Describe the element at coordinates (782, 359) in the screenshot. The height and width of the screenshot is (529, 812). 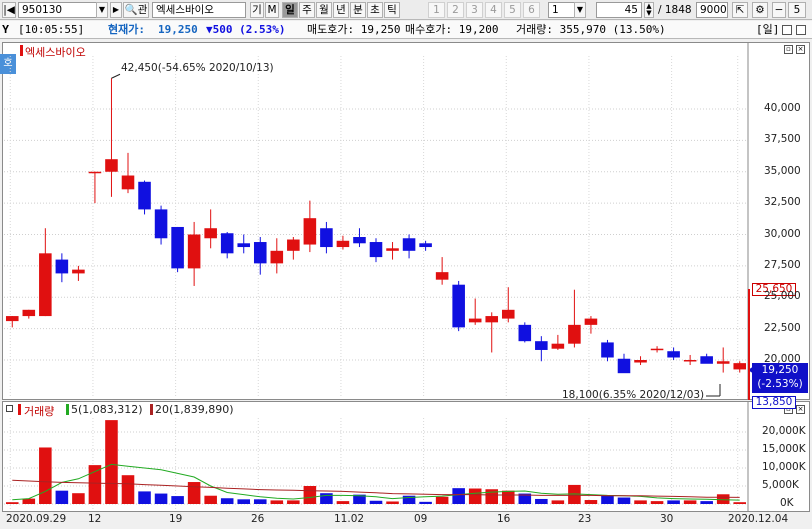
I see `price-tick: 20,000` at that location.